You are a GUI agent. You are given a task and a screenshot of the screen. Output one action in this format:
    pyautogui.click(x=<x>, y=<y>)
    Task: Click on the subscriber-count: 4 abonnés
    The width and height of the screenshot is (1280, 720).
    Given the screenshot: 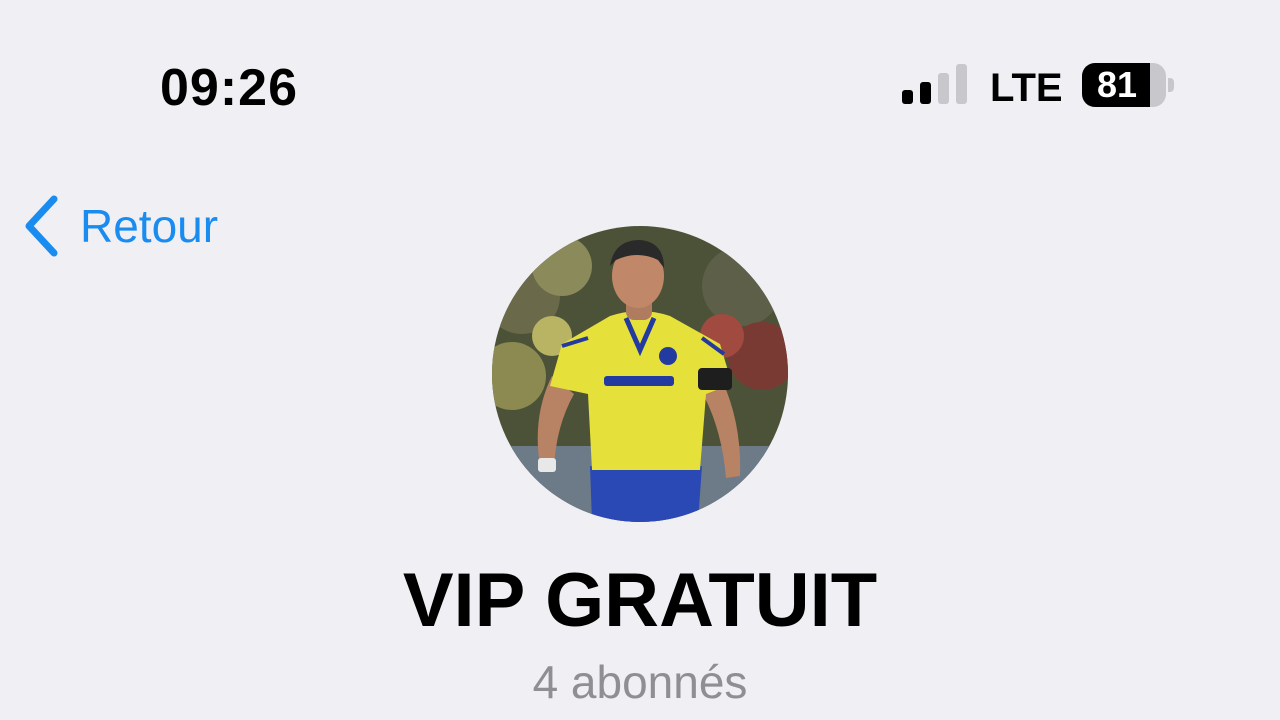 What is the action you would take?
    pyautogui.click(x=640, y=682)
    